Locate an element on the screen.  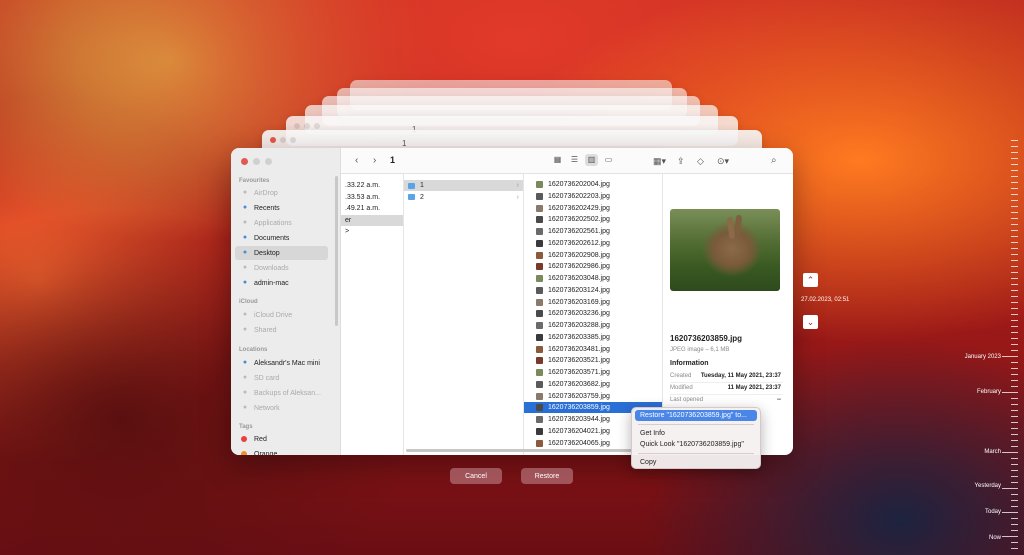
more-actions-icon: ⊙▾ is located at coordinates (723, 161).